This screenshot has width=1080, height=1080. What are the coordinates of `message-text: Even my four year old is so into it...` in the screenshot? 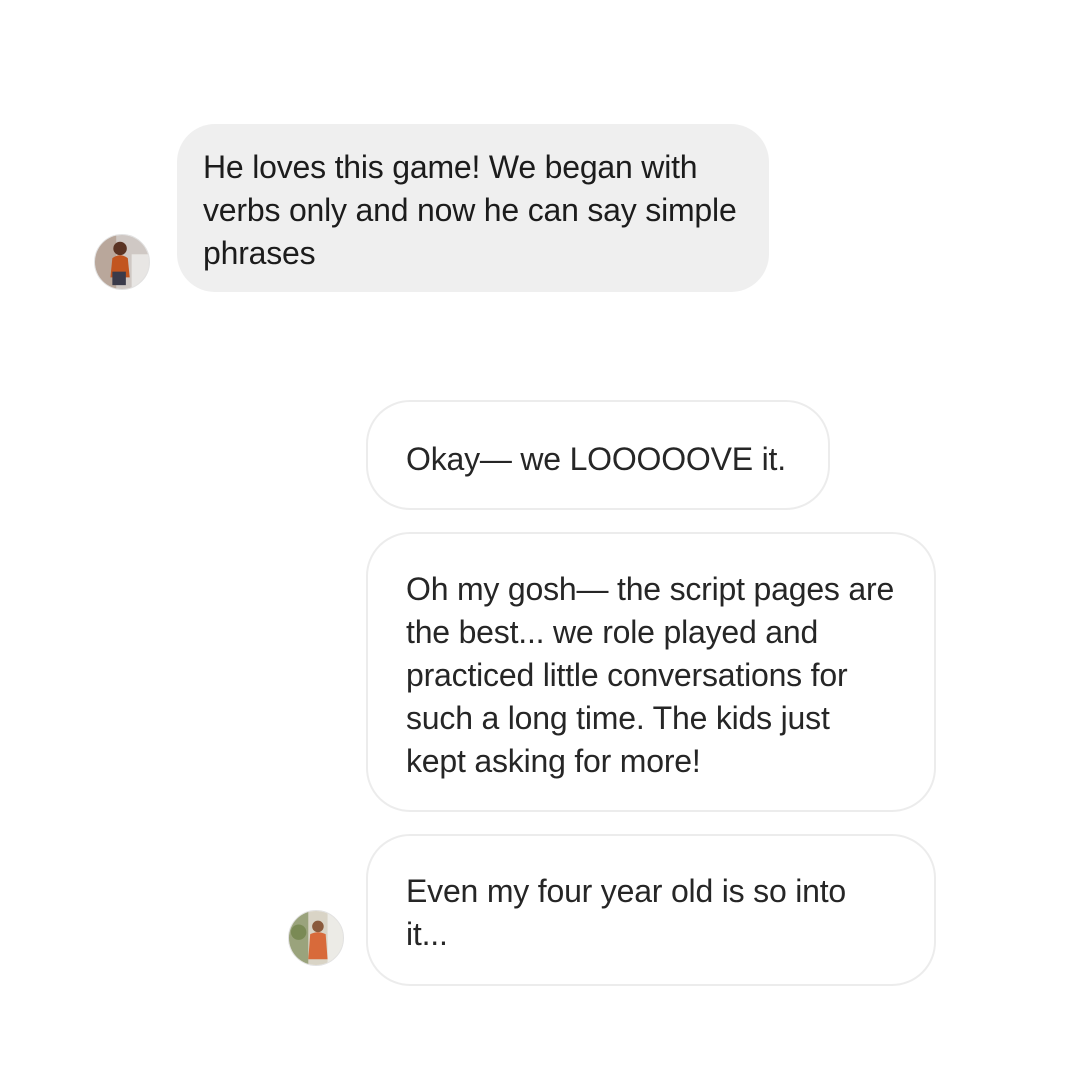 It's located at (626, 912).